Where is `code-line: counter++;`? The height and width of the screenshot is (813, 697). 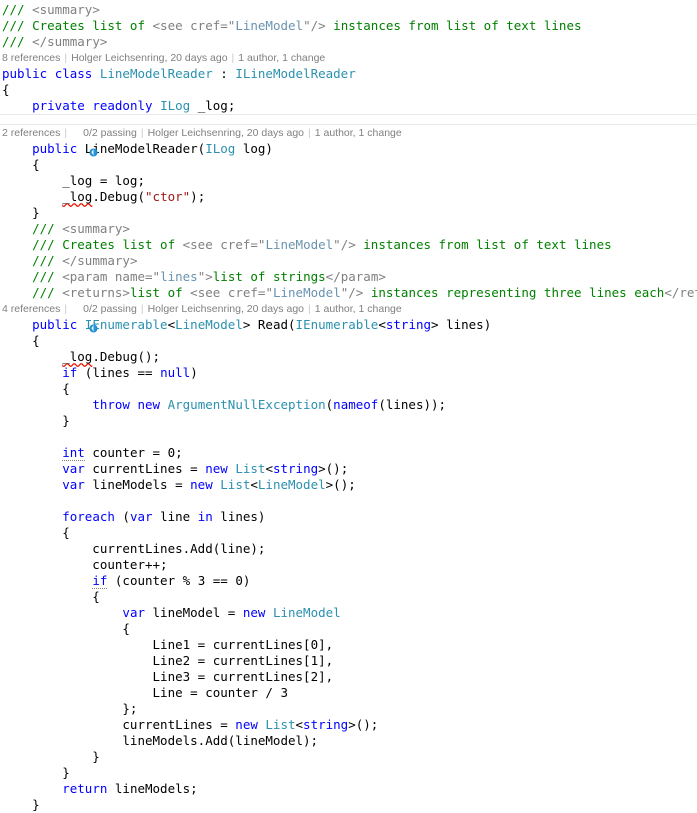
code-line: counter++; is located at coordinates (348, 565).